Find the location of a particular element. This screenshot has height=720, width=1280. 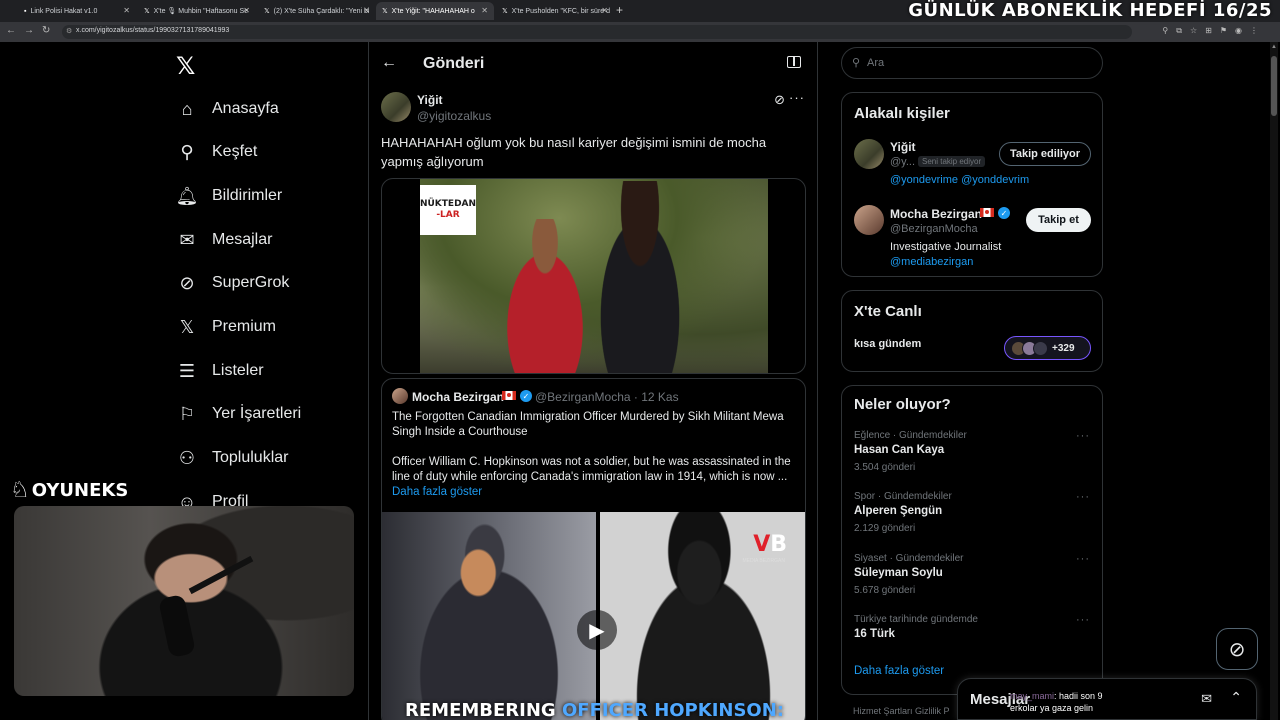

x-logo: 𝕏 is located at coordinates (185, 66).